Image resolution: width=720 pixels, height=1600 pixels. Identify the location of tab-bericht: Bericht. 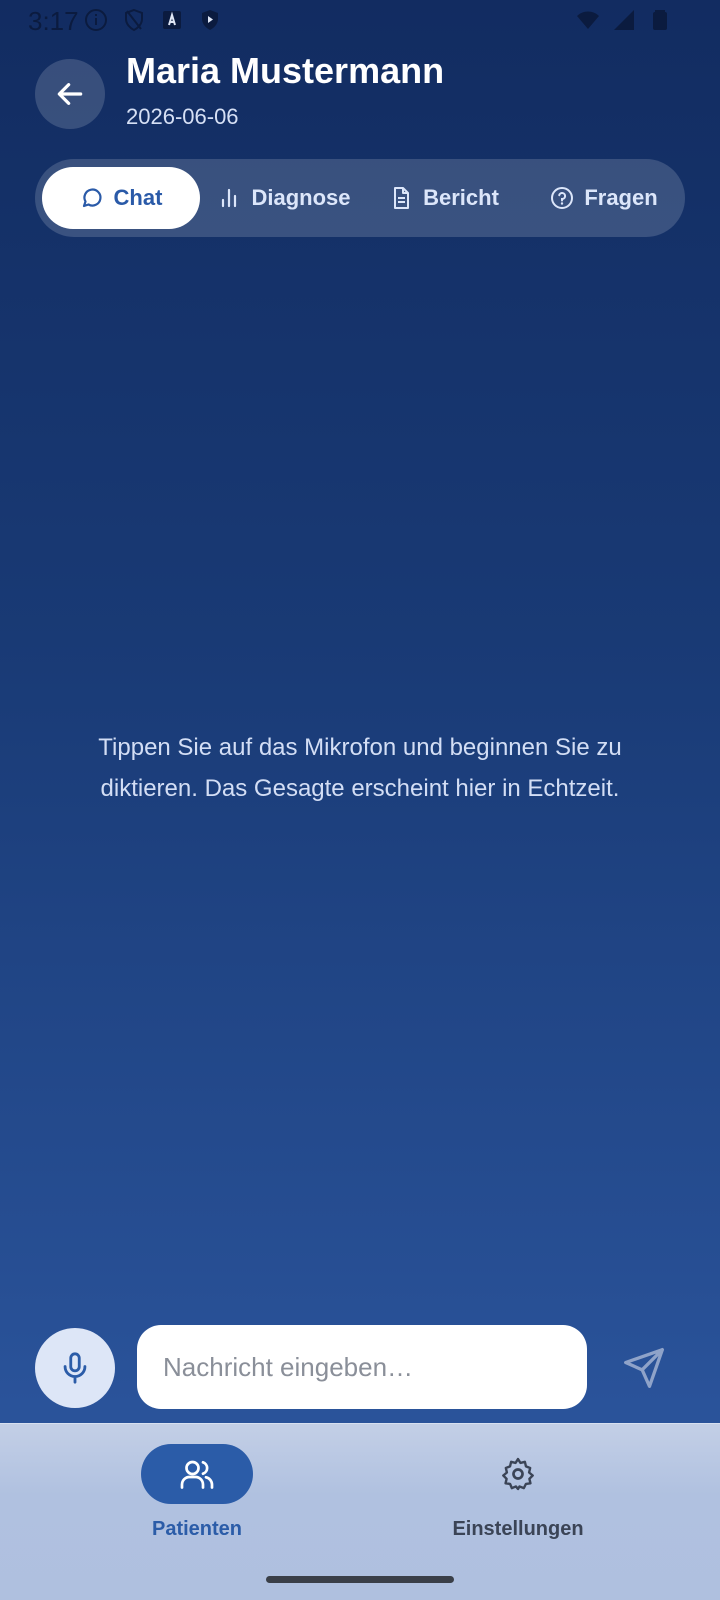
(444, 198).